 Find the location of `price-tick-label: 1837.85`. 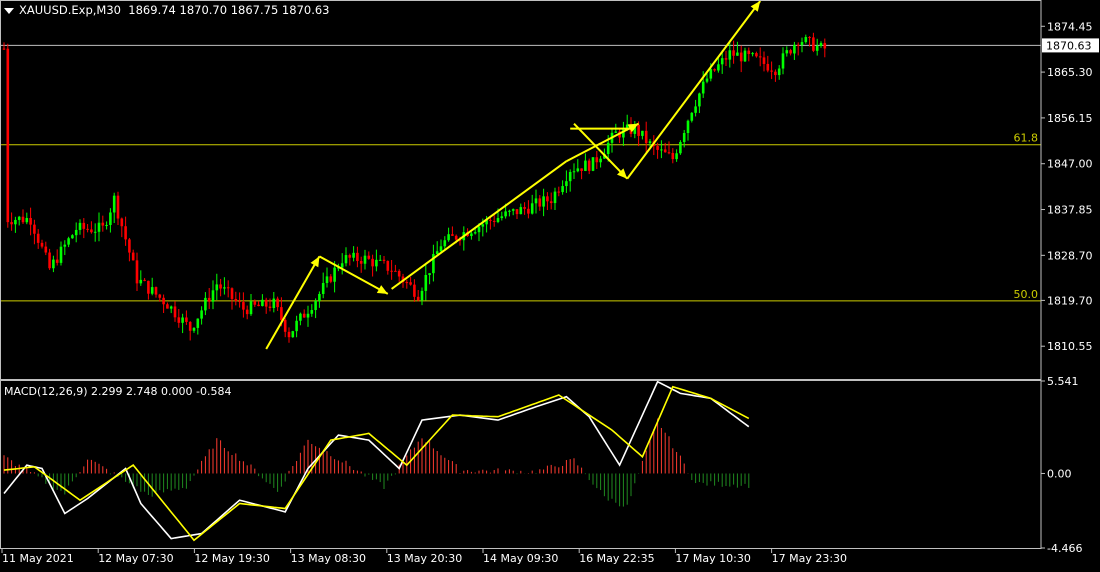

price-tick-label: 1837.85 is located at coordinates (1070, 210).